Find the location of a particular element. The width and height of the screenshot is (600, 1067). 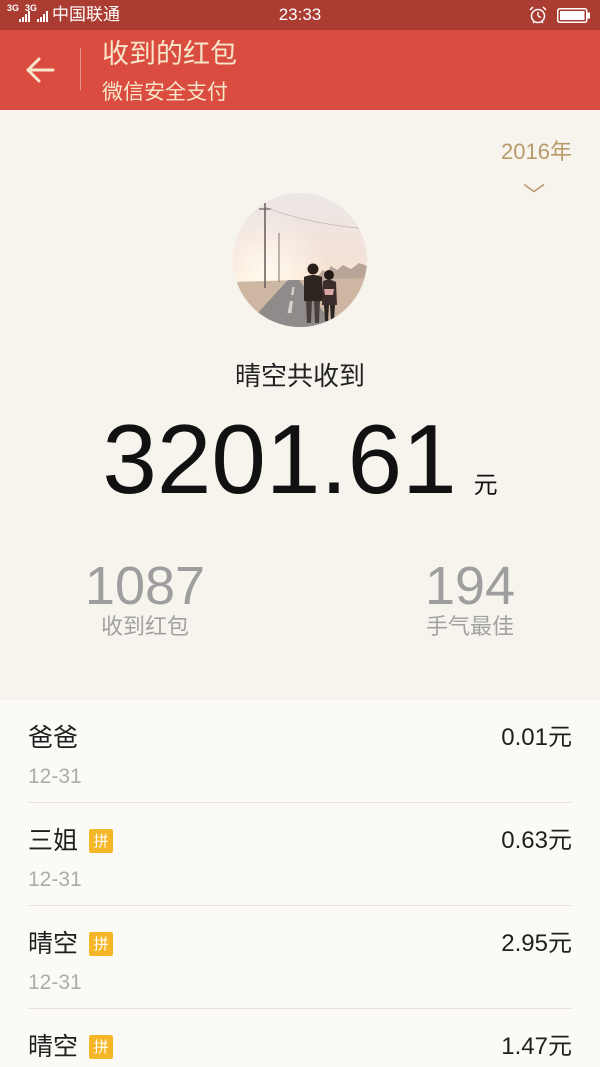

record-sender-name: 爸爸 is located at coordinates (53, 737).